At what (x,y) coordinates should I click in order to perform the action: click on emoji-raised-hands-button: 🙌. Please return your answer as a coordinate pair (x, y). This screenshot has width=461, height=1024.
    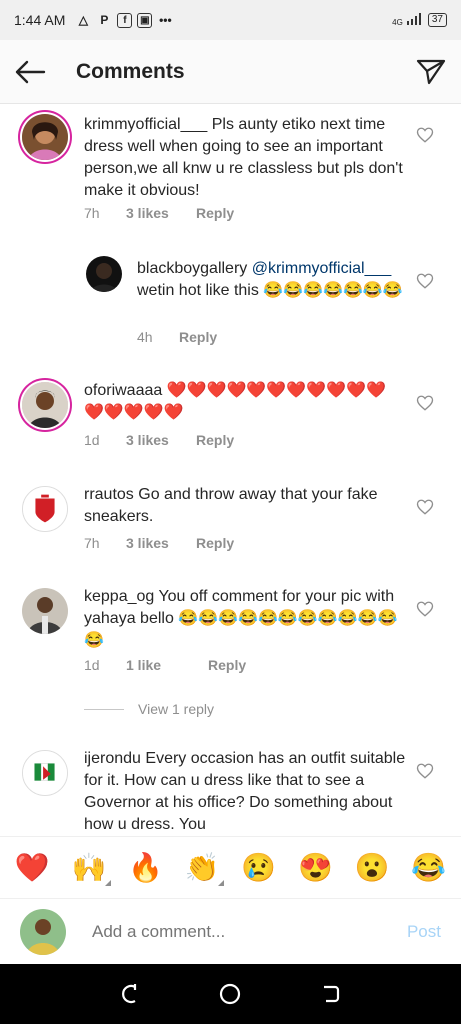
    Looking at the image, I should click on (90, 868).